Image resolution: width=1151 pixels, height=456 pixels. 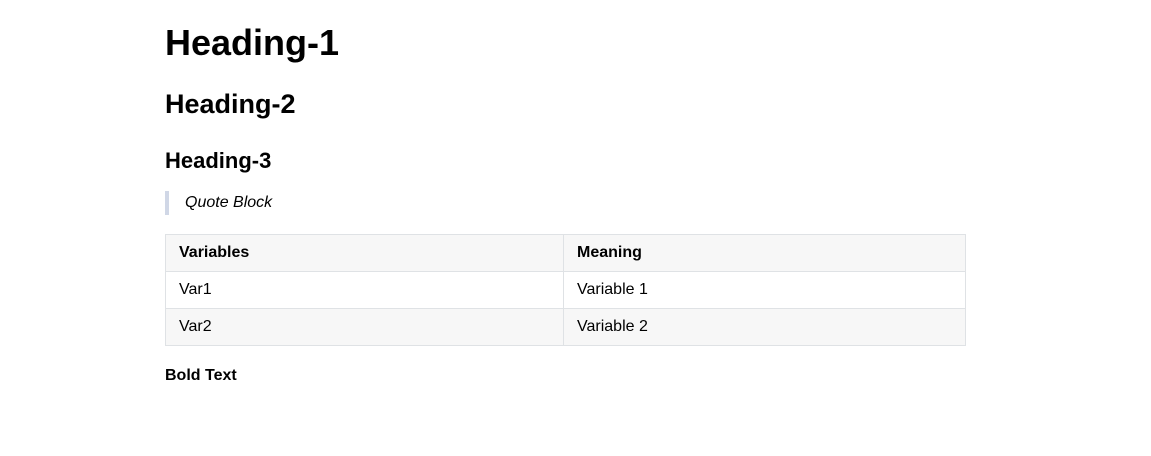 What do you see at coordinates (315, 203) in the screenshot?
I see `quote-block: Quote Block` at bounding box center [315, 203].